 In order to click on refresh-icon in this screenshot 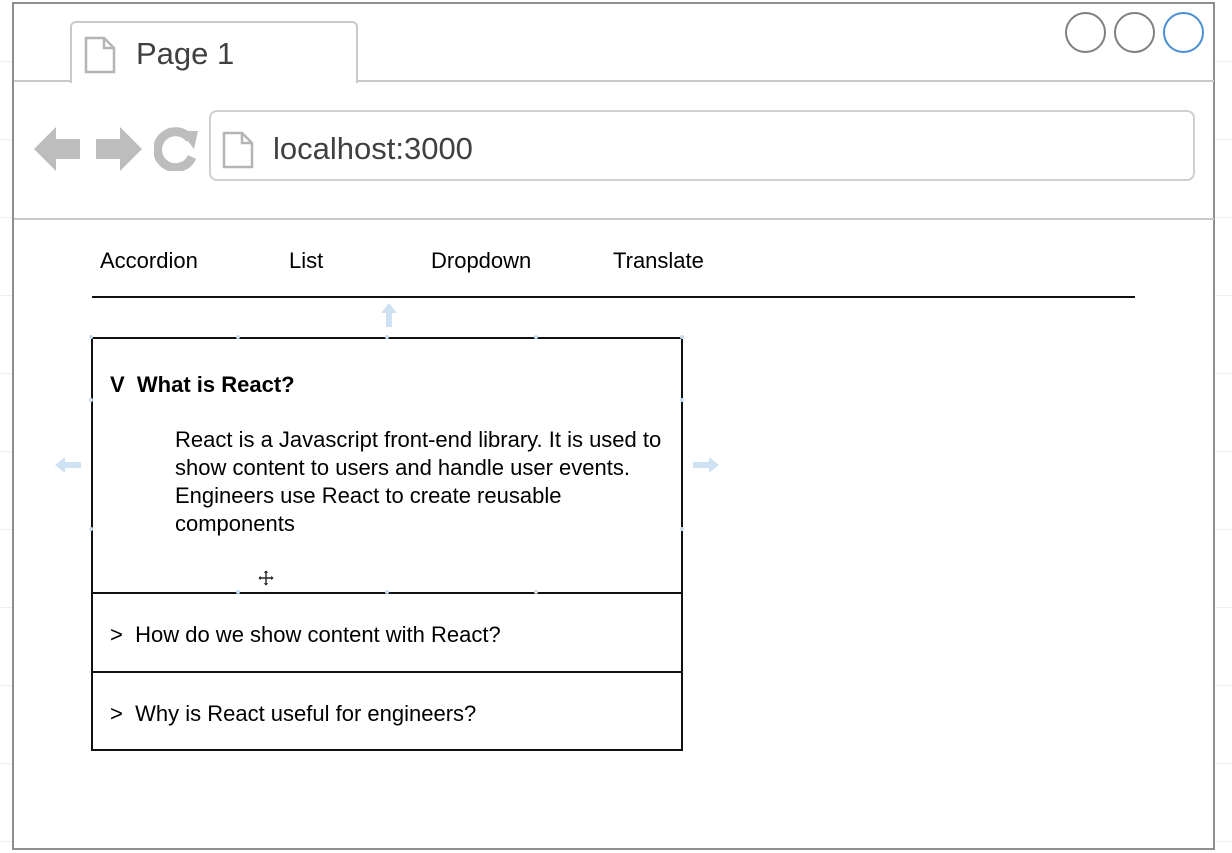, I will do `click(176, 149)`.